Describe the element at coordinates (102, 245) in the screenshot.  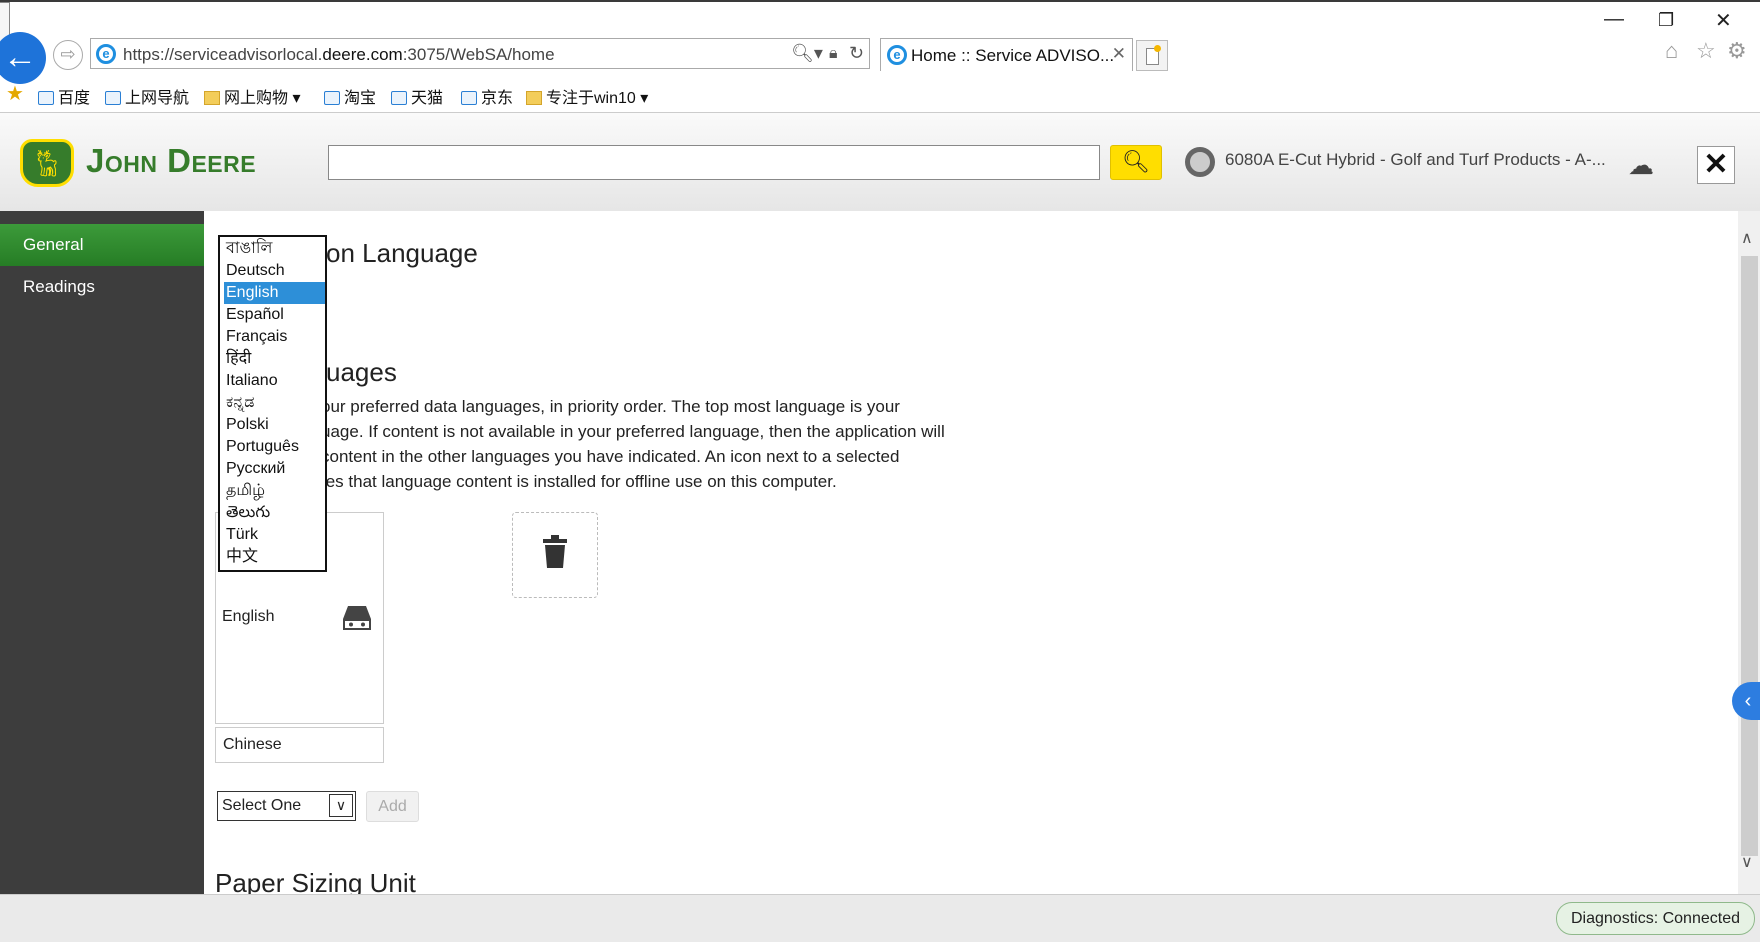
I see `sidebar-item-general: General` at that location.